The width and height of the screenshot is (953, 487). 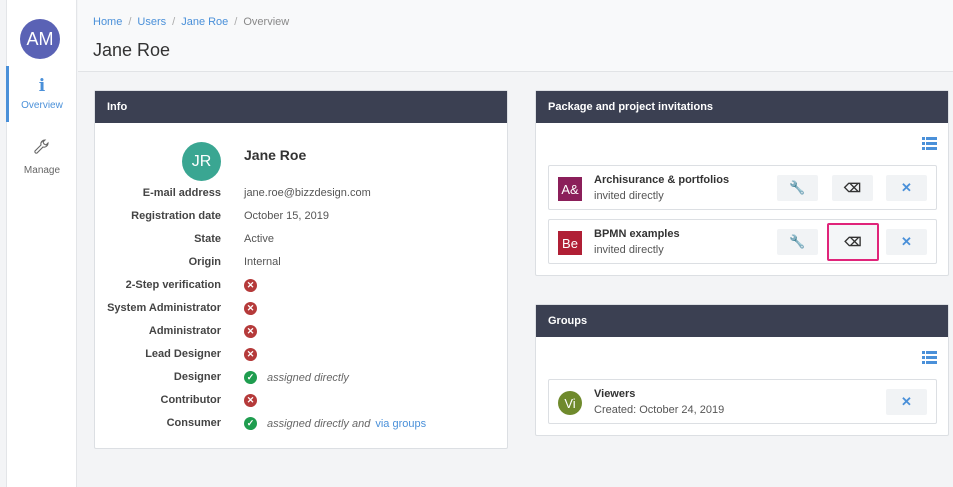 What do you see at coordinates (132, 50) in the screenshot?
I see `page-title: Jane Roe` at bounding box center [132, 50].